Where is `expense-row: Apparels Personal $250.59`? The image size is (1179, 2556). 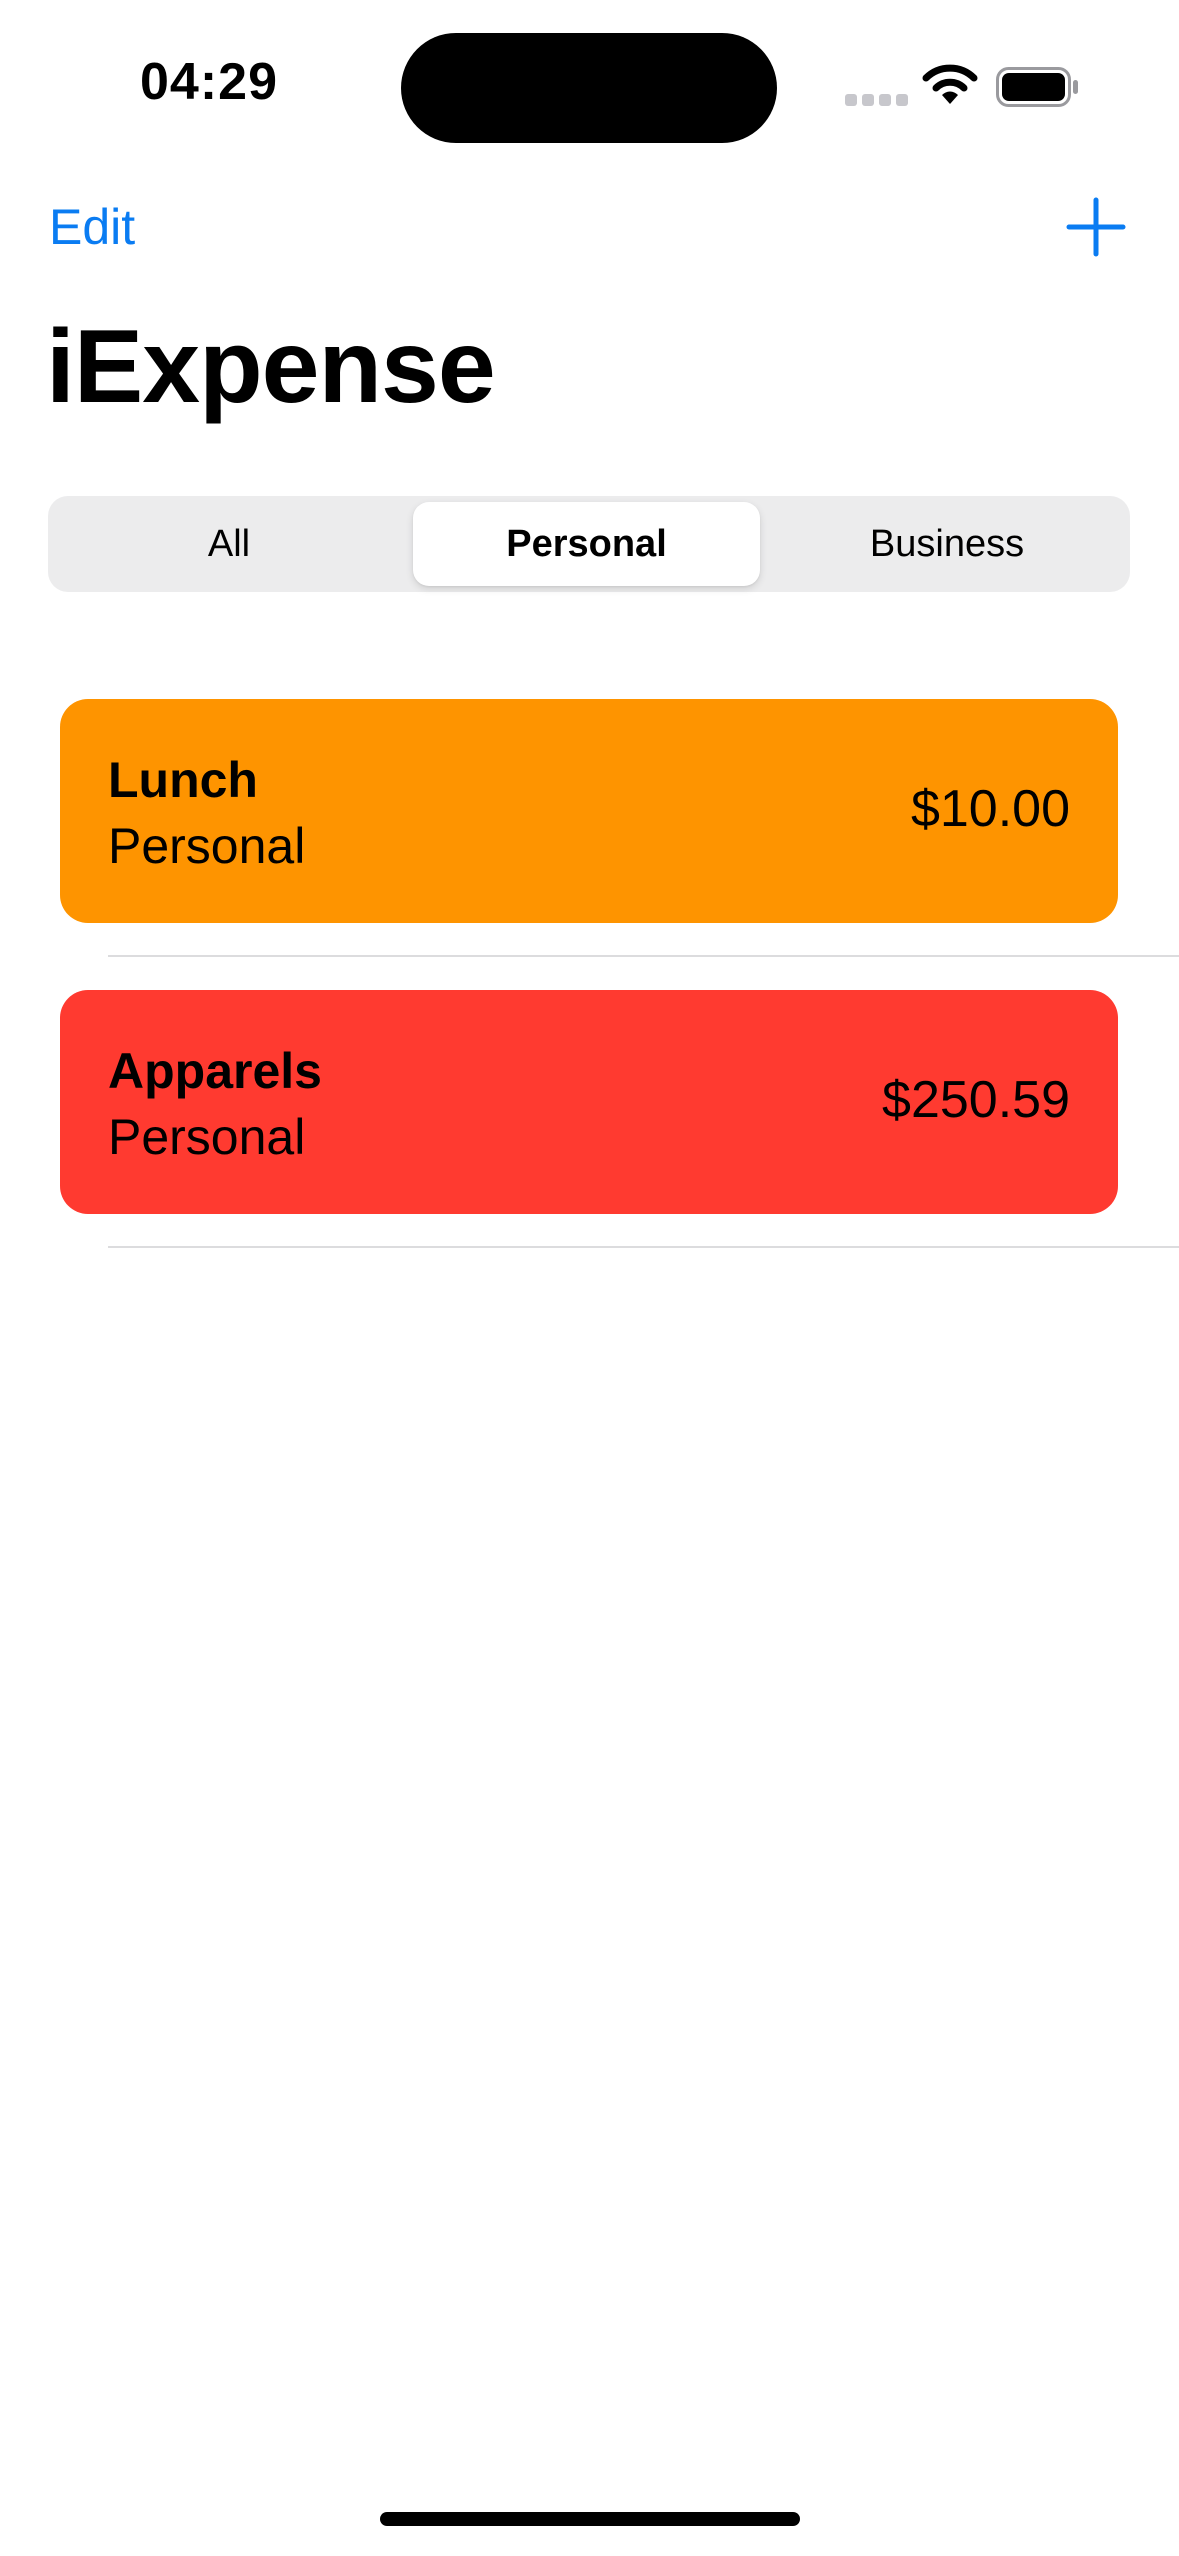
expense-row: Apparels Personal $250.59 is located at coordinates (589, 1102).